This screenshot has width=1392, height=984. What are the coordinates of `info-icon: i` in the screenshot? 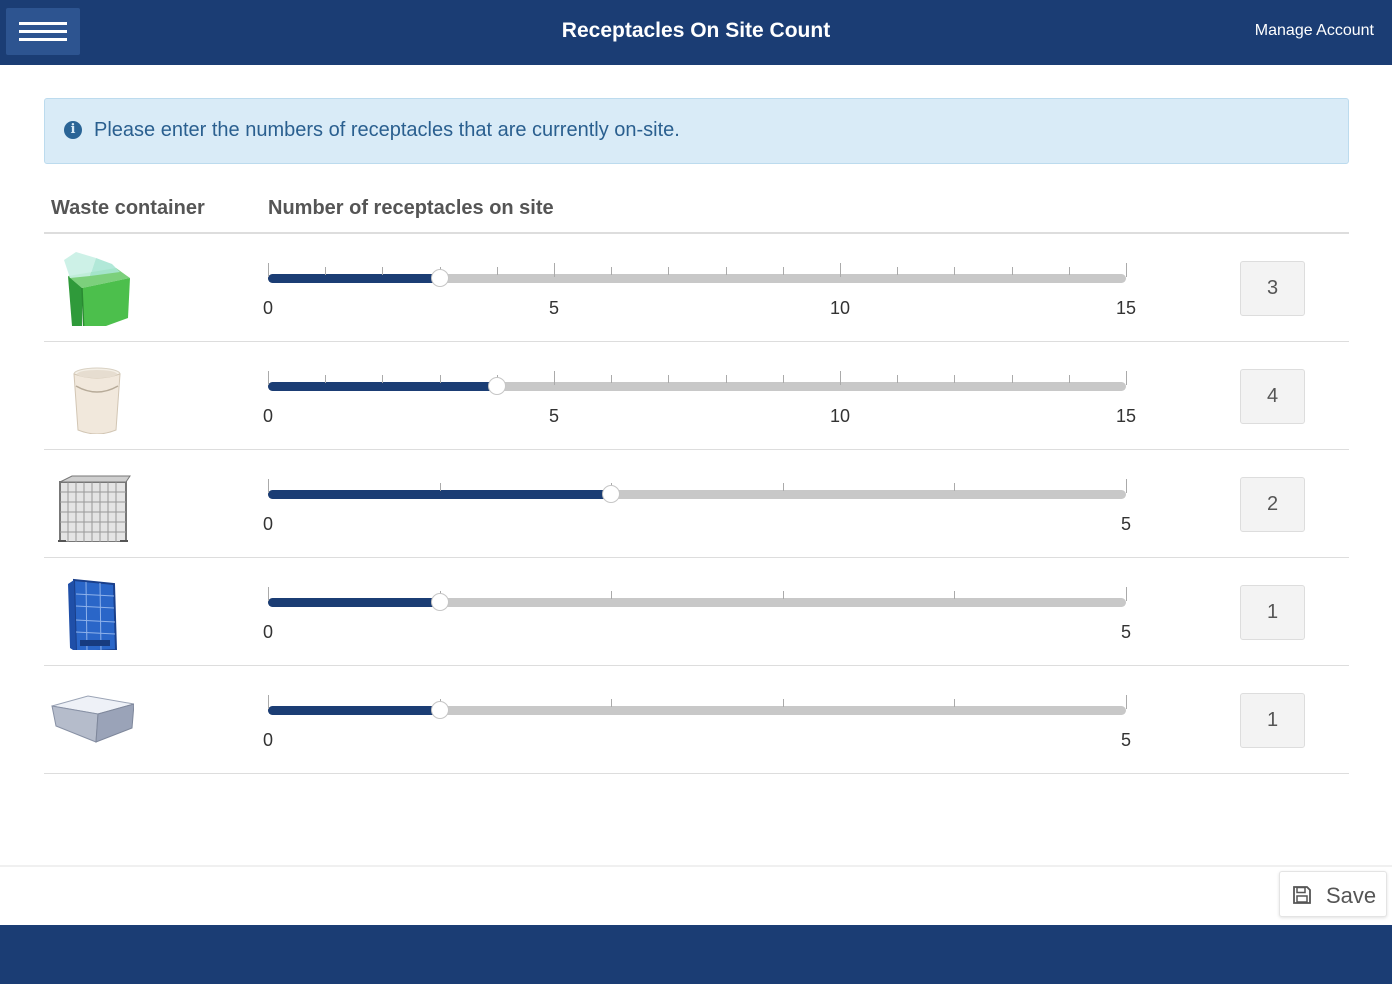 It's located at (73, 130).